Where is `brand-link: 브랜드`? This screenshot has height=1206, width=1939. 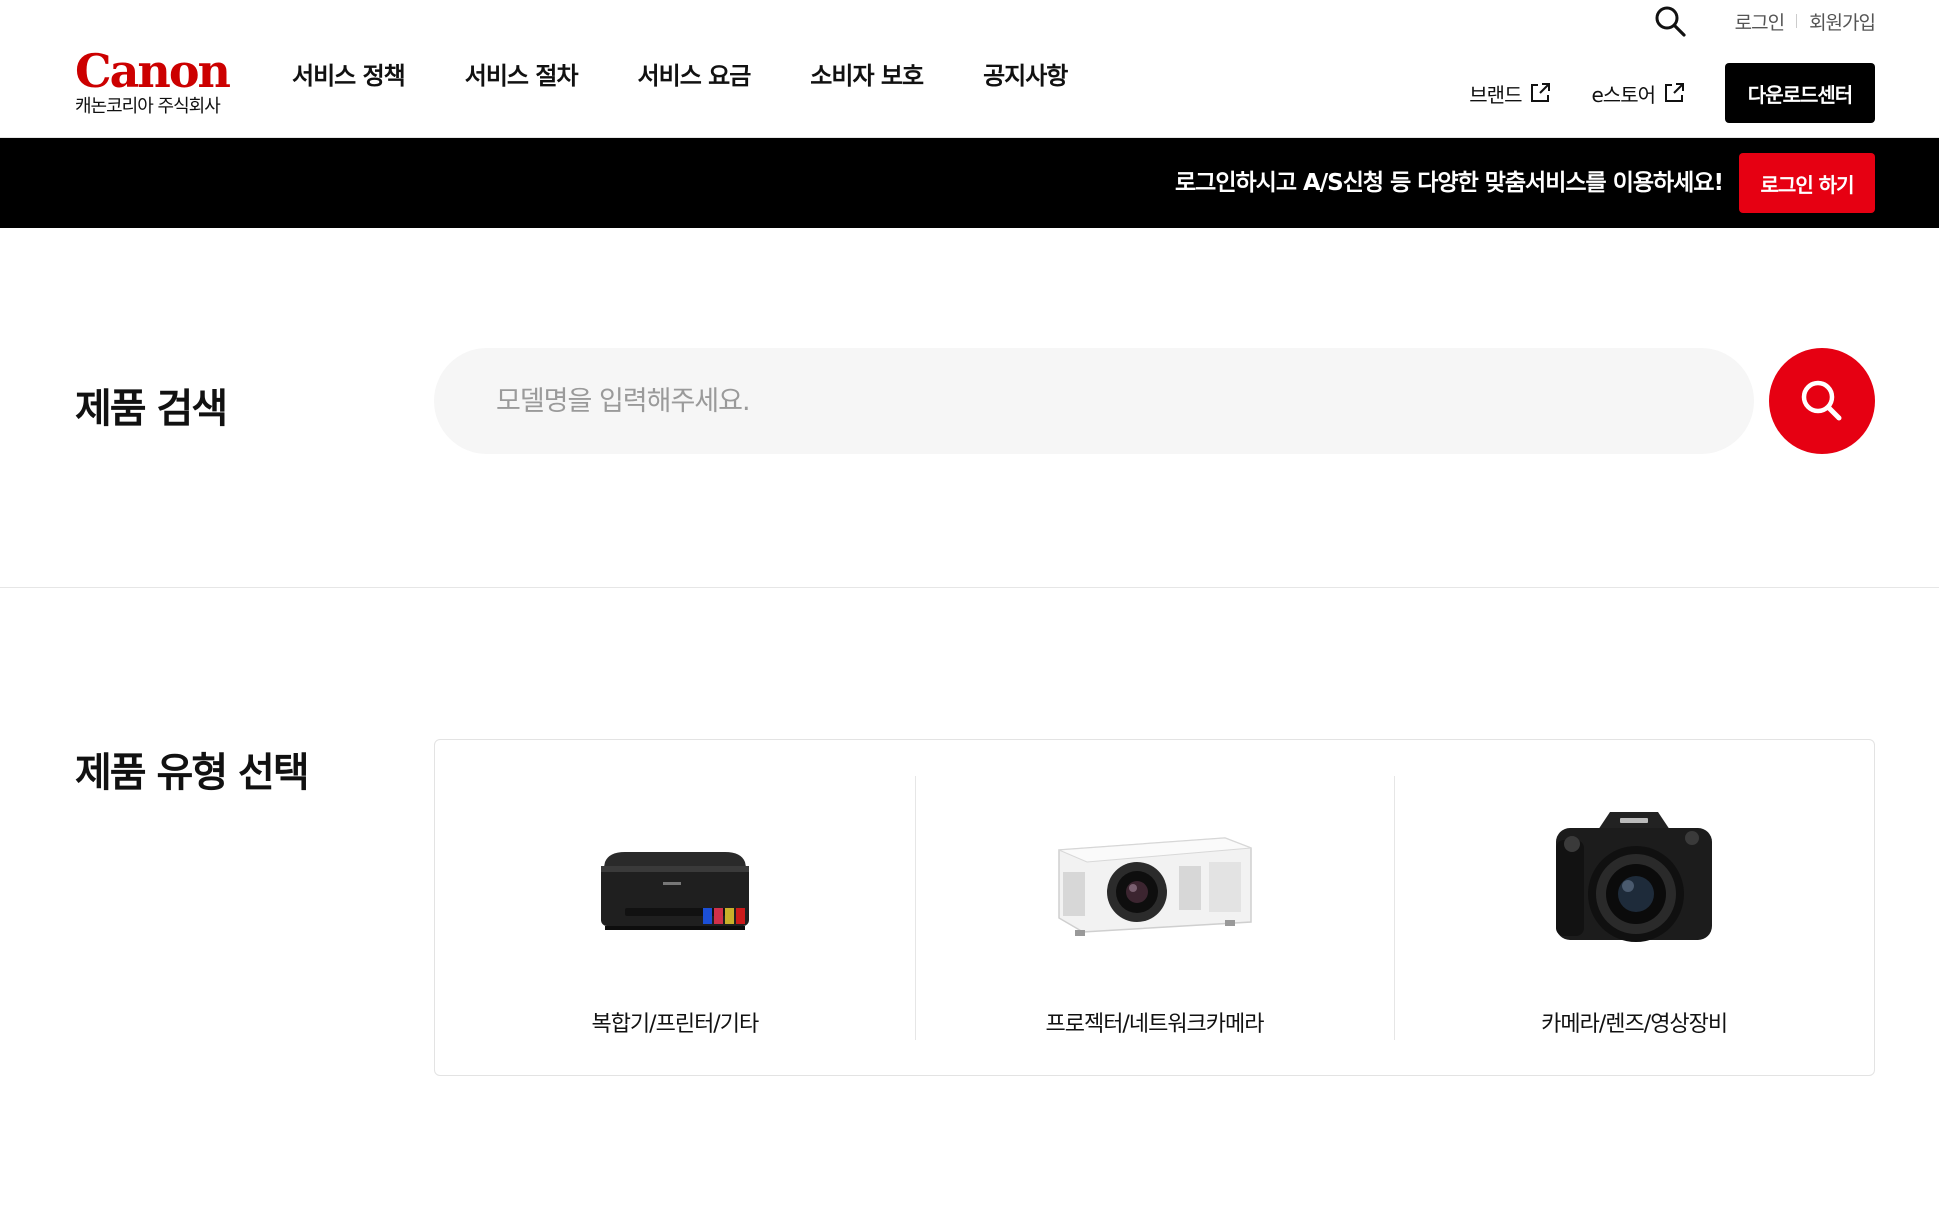 brand-link: 브랜드 is located at coordinates (1510, 93).